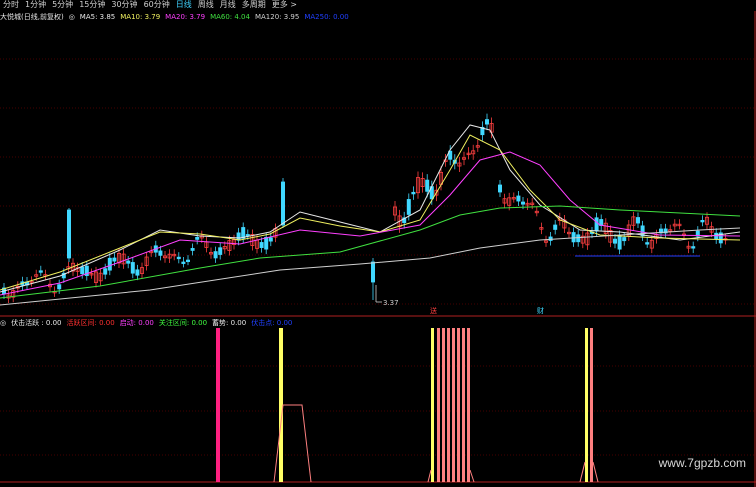 This screenshot has width=756, height=487. Describe the element at coordinates (391, 303) in the screenshot. I see `low-price-label: 3.37` at that location.